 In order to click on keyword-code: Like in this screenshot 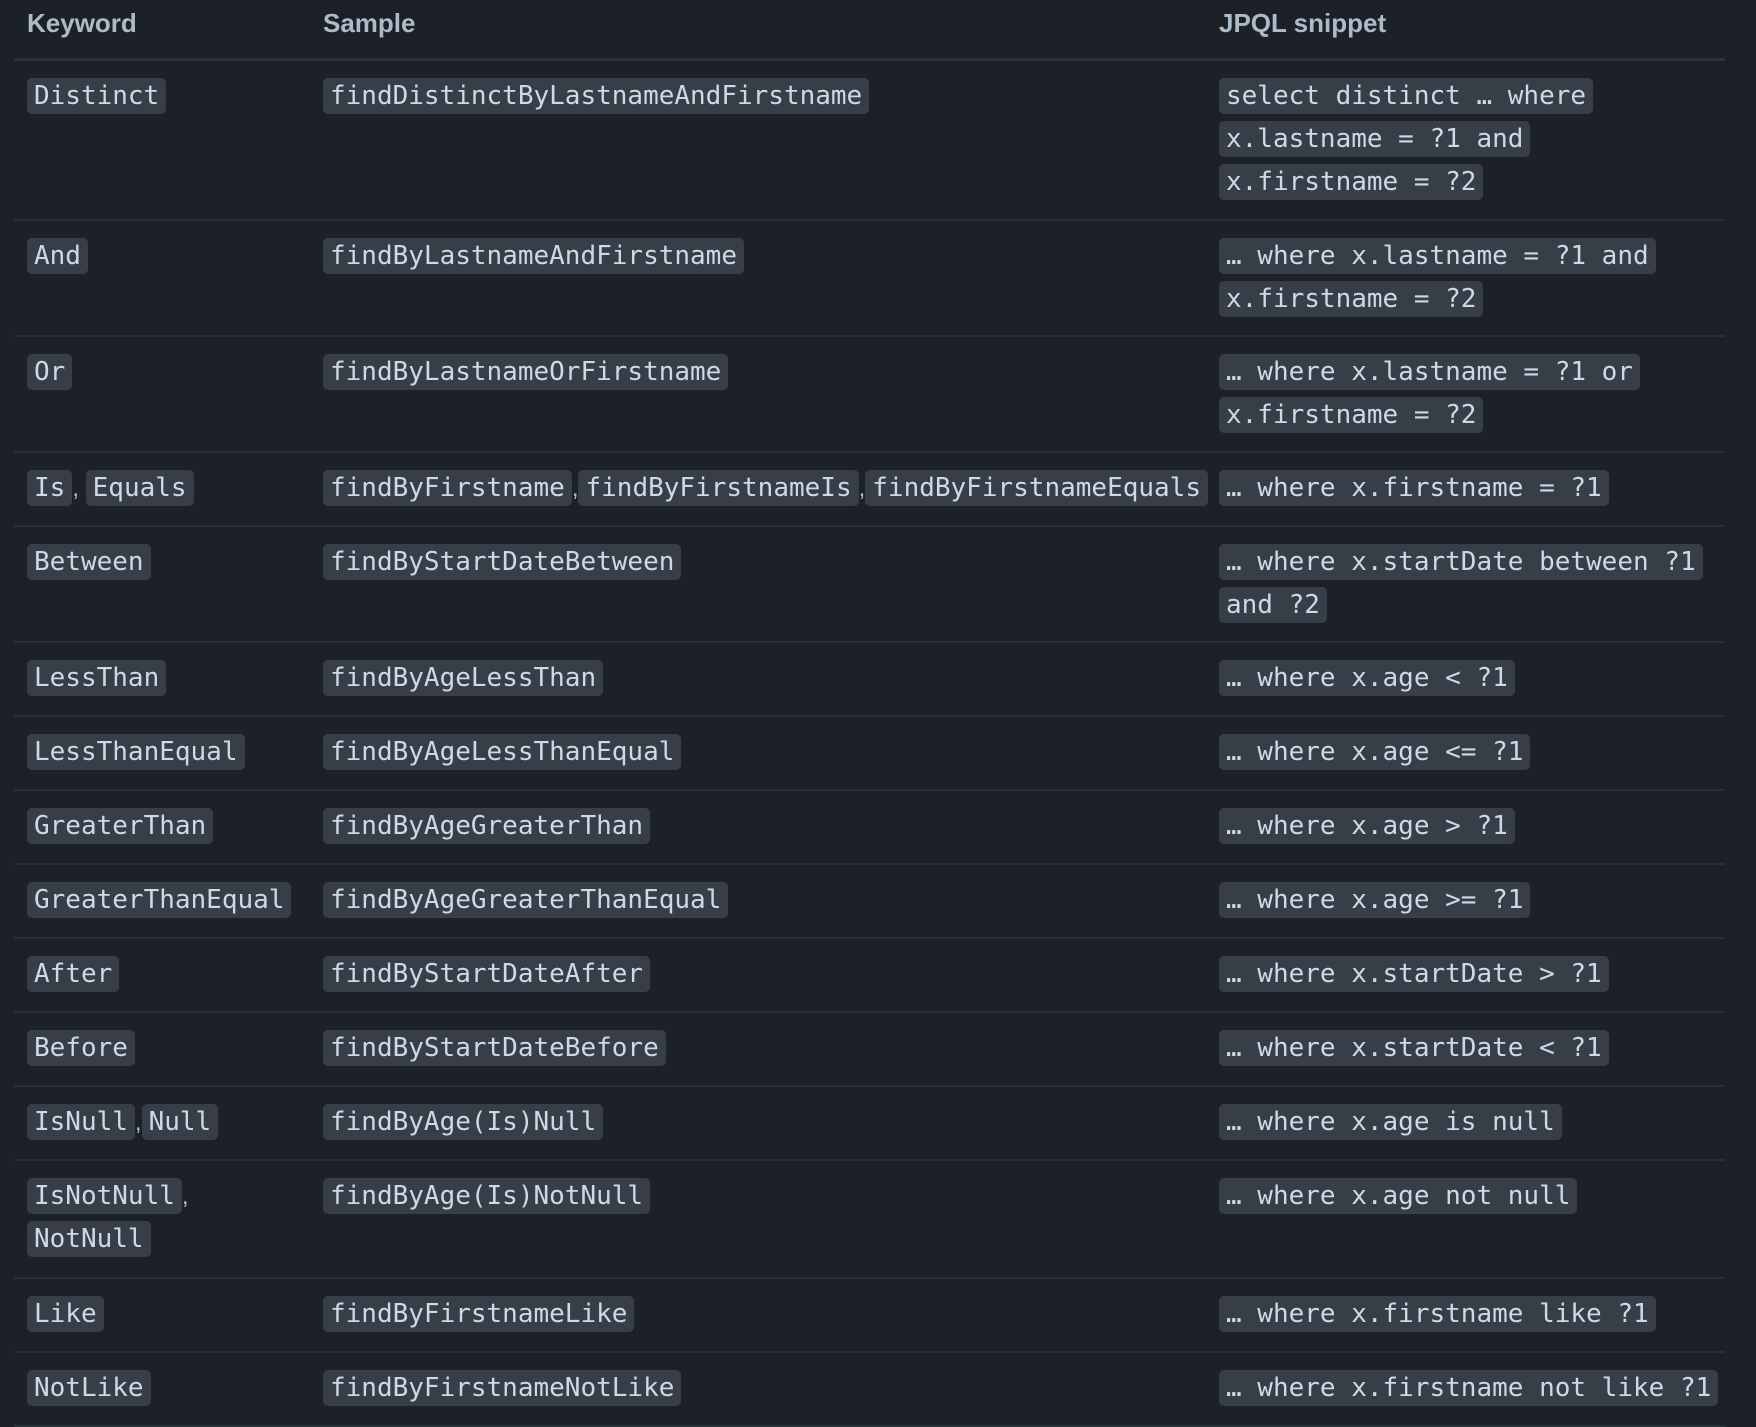, I will do `click(65, 1314)`.